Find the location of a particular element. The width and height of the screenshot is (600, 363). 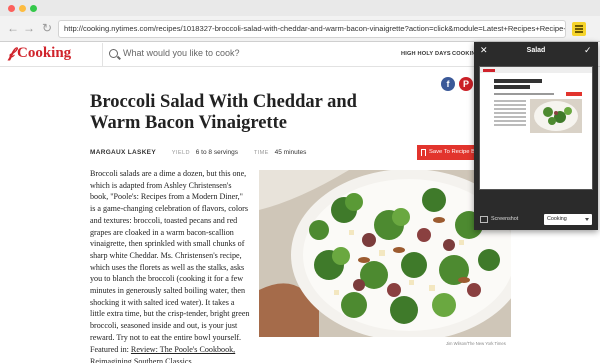

back-arrow-icon: ← is located at coordinates (13, 28).